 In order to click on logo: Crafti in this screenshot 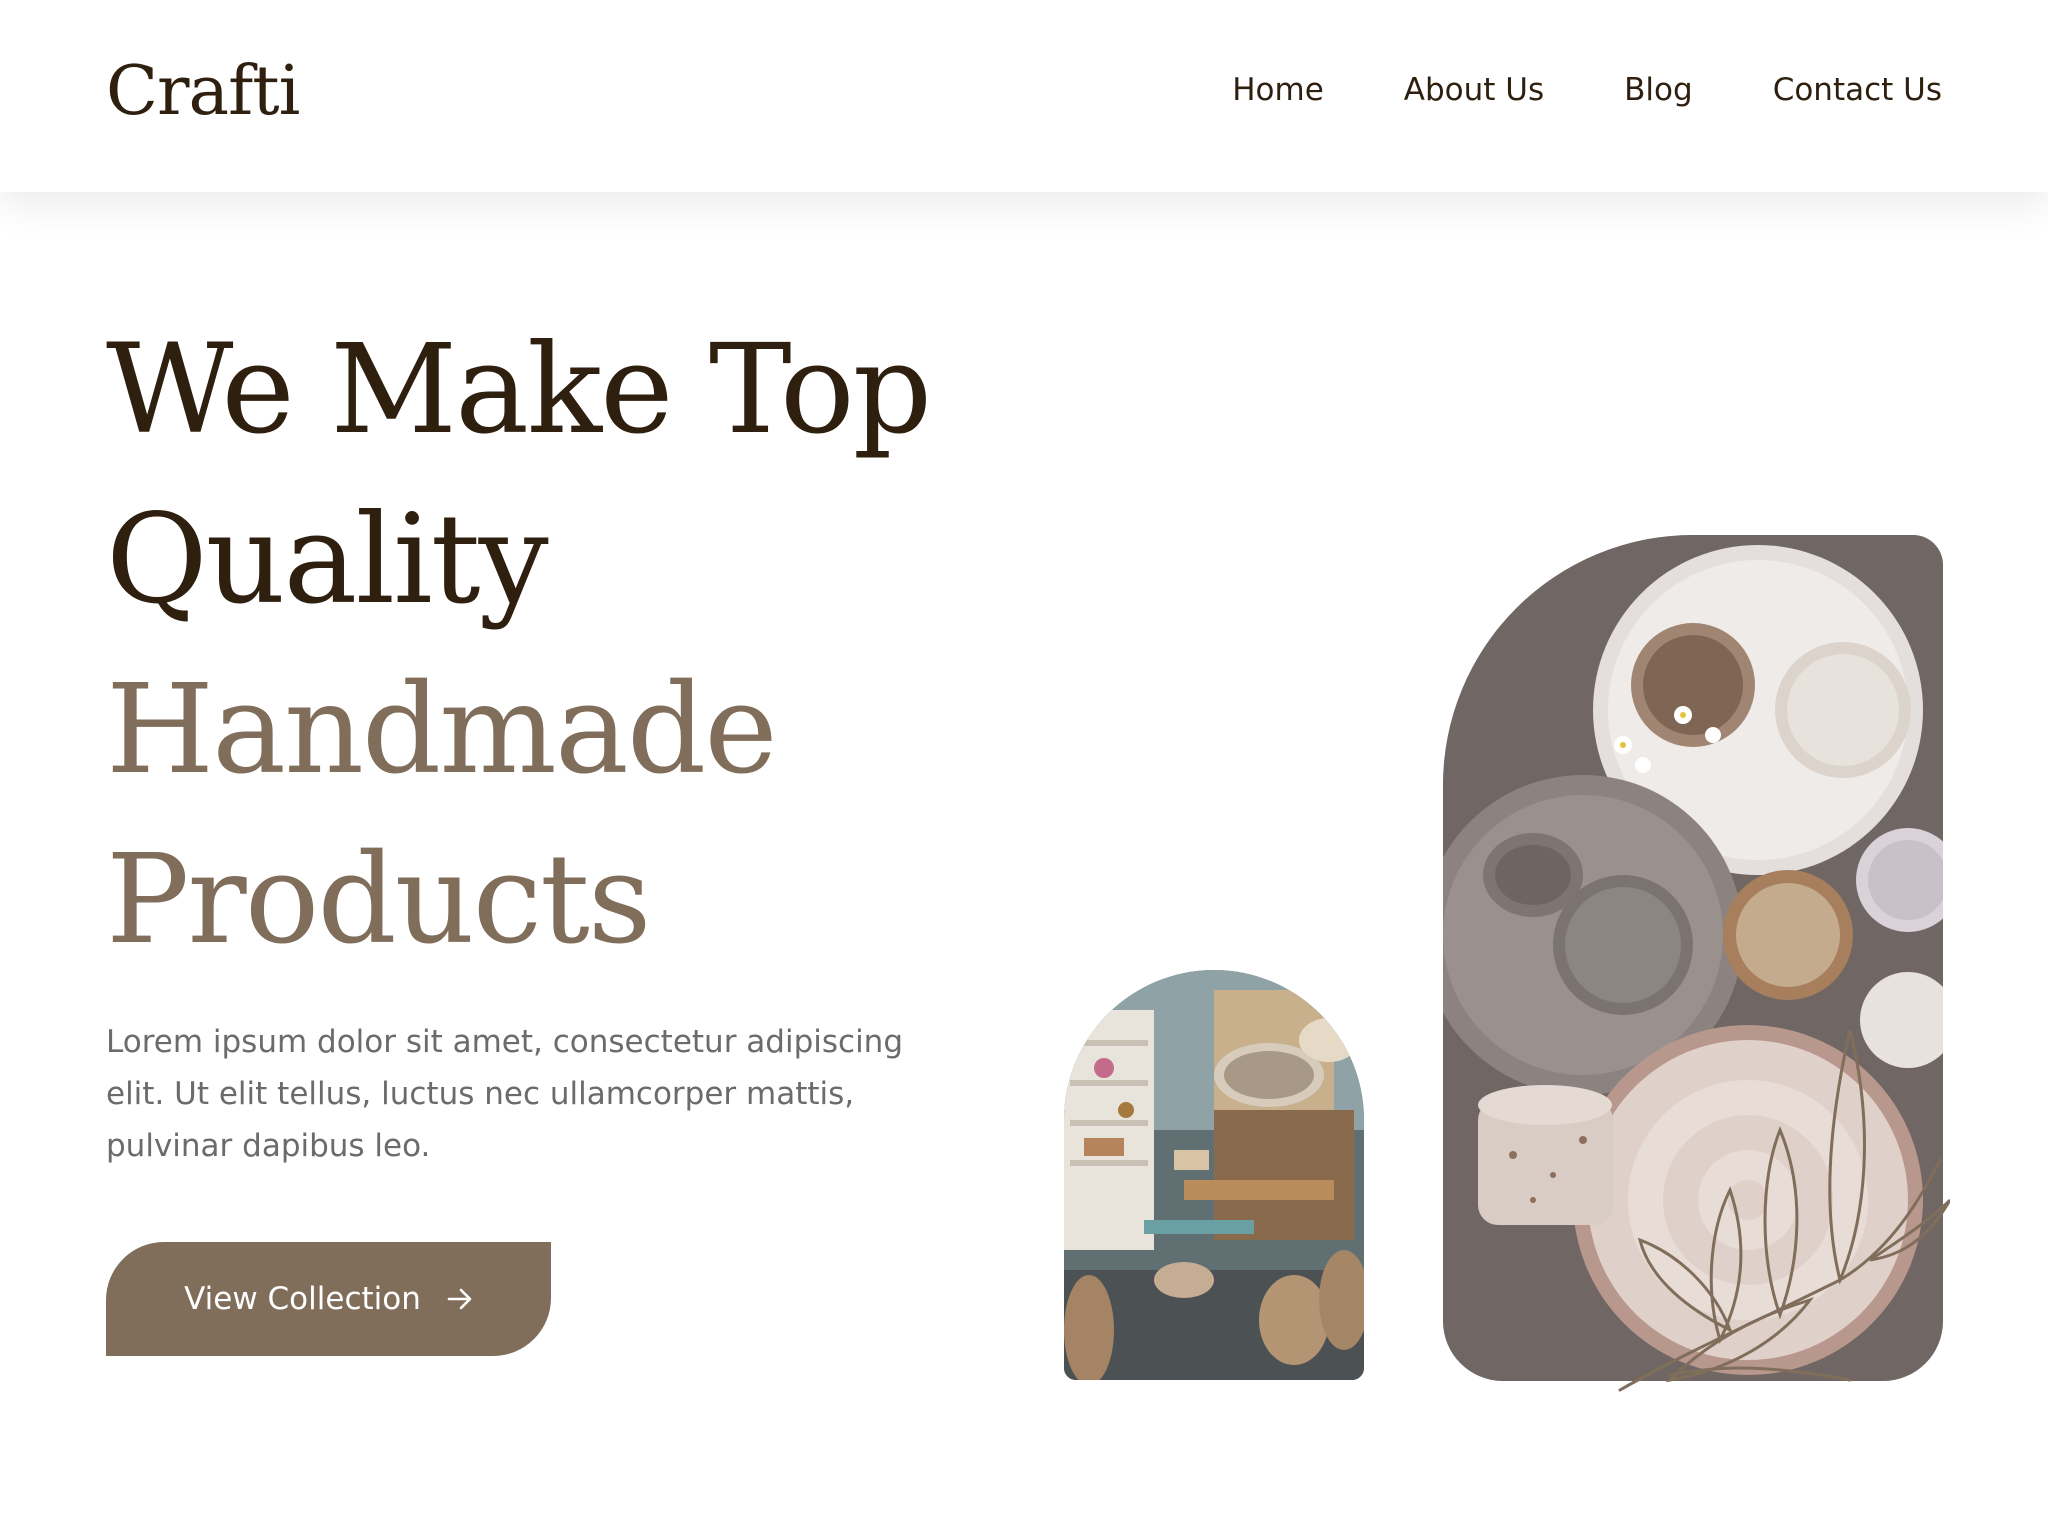, I will do `click(203, 91)`.